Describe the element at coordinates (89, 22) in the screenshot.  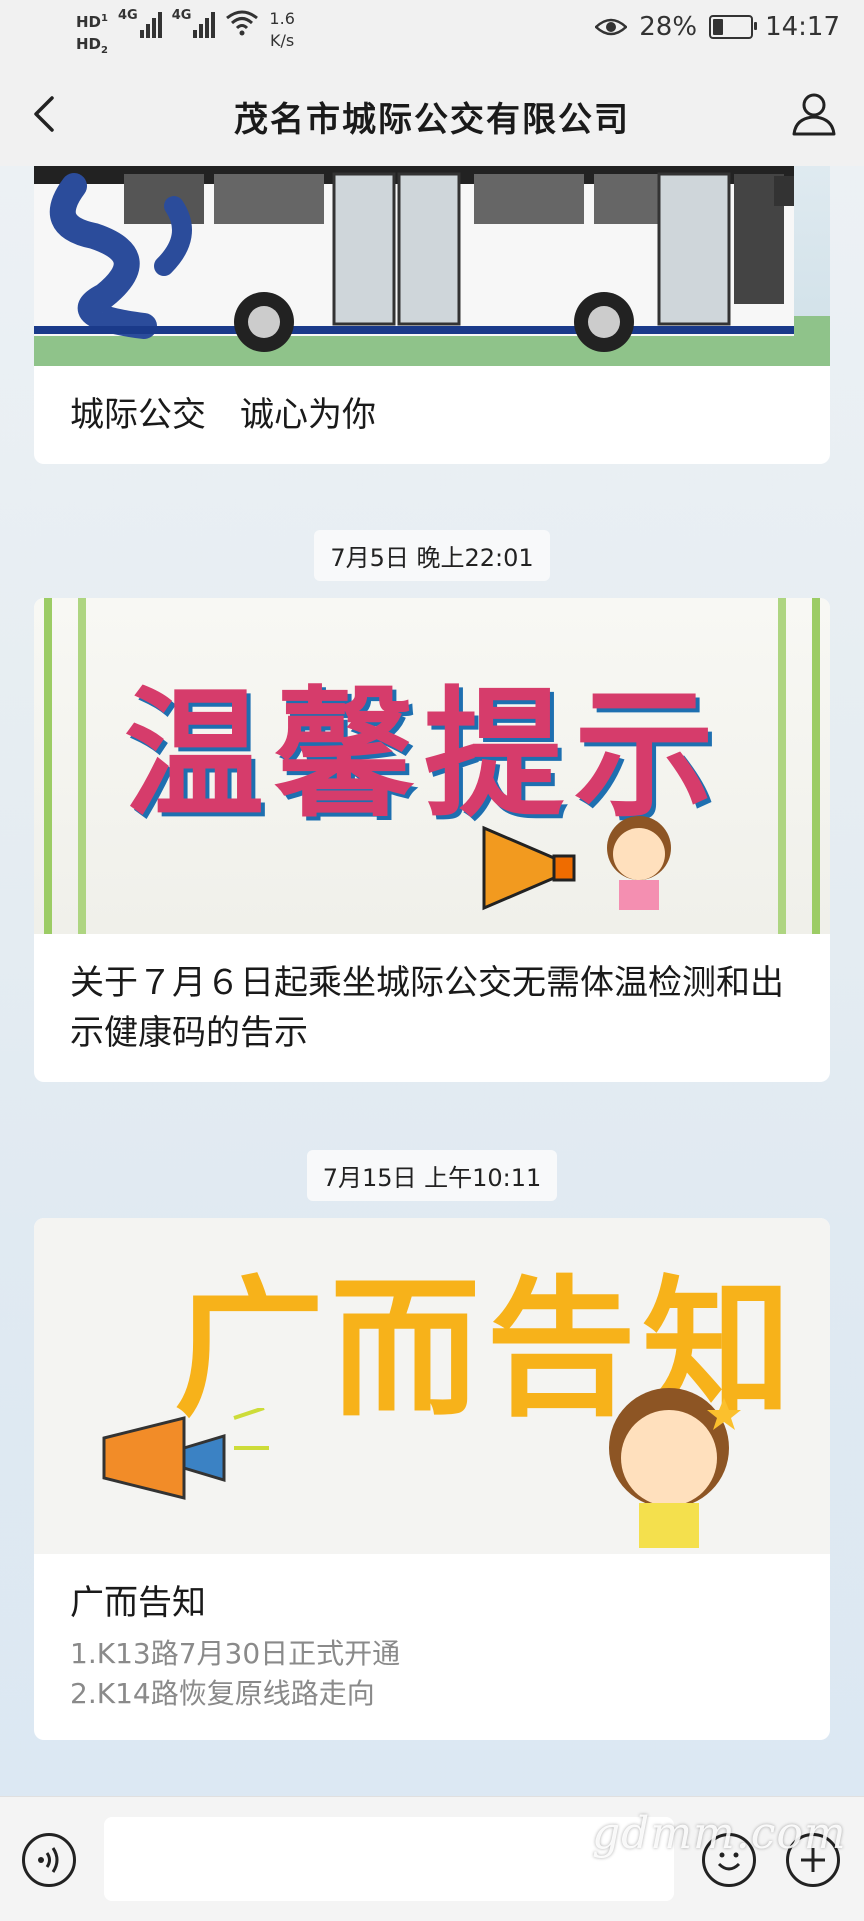
I see `hd1-label: HD` at that location.